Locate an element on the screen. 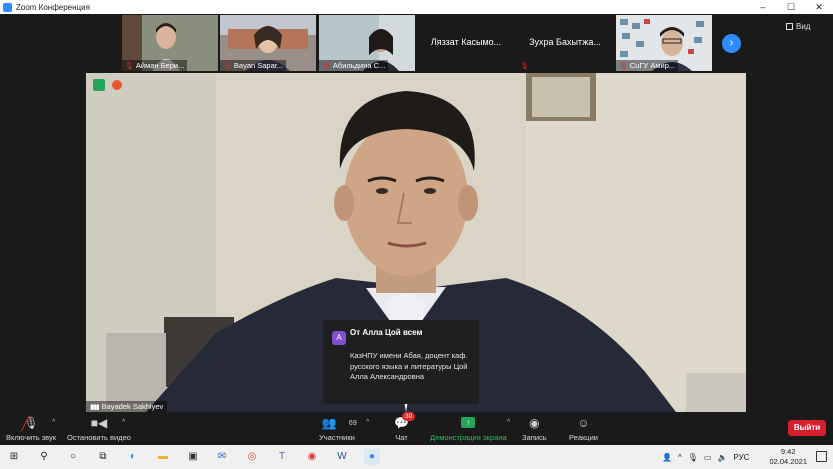 The image size is (833, 469). next-page-button: › is located at coordinates (731, 43).